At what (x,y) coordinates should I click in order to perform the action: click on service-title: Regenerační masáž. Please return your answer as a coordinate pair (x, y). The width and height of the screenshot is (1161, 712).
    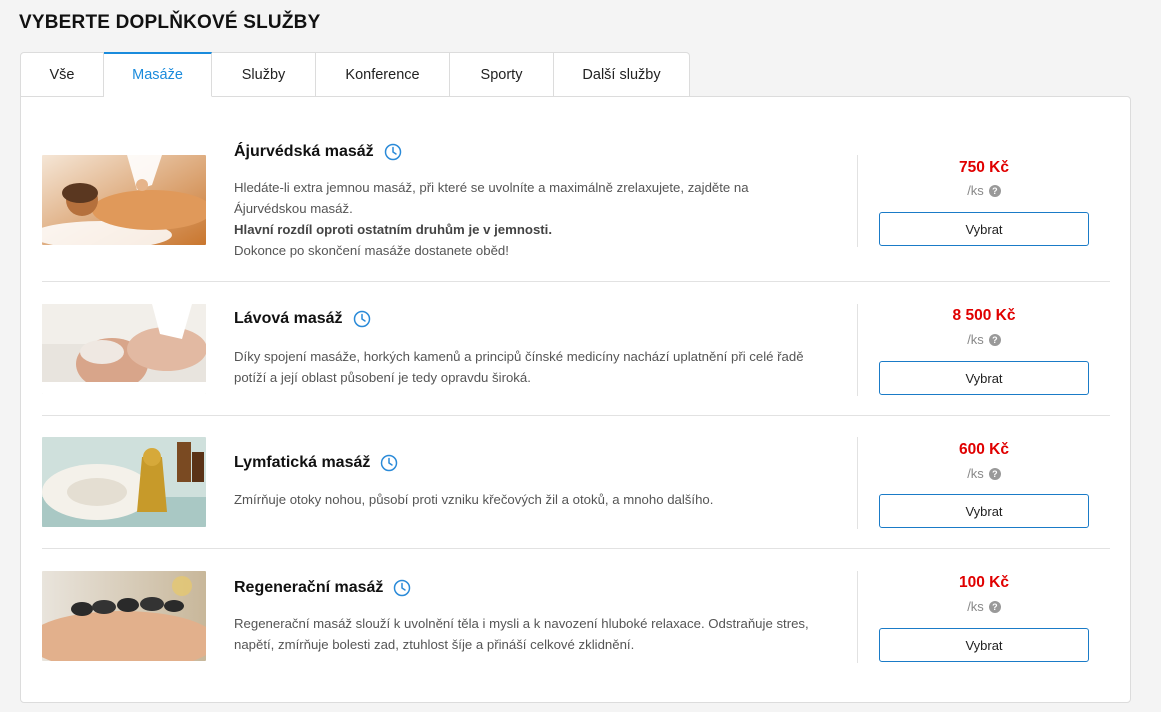
    Looking at the image, I should click on (309, 587).